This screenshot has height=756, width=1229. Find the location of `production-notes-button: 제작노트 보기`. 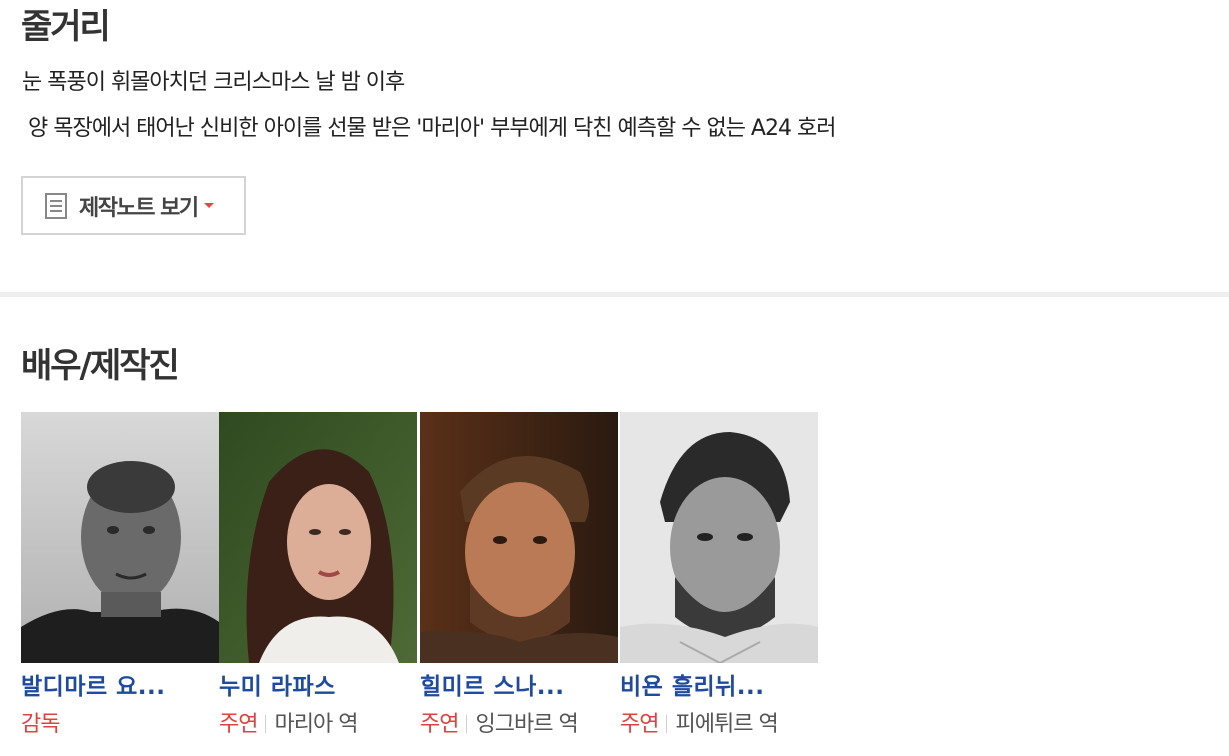

production-notes-button: 제작노트 보기 is located at coordinates (133, 205).